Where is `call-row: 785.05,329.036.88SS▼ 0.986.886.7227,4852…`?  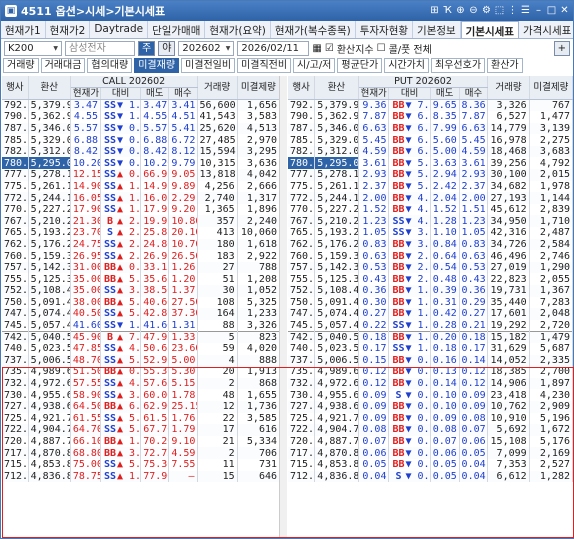
call-row: 785.05,329.036.88SS▼ 0.986.886.7227,4852… is located at coordinates (141, 140).